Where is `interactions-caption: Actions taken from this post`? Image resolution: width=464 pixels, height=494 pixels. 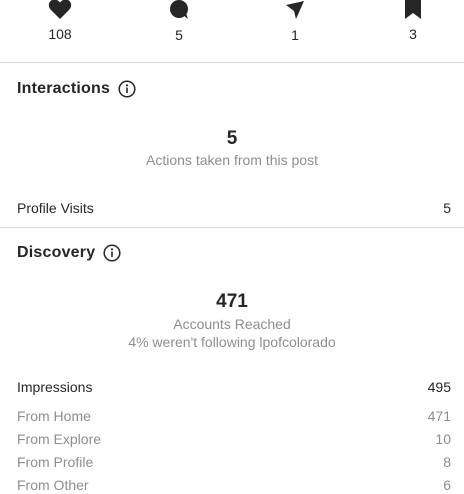
interactions-caption: Actions taken from this post is located at coordinates (232, 160).